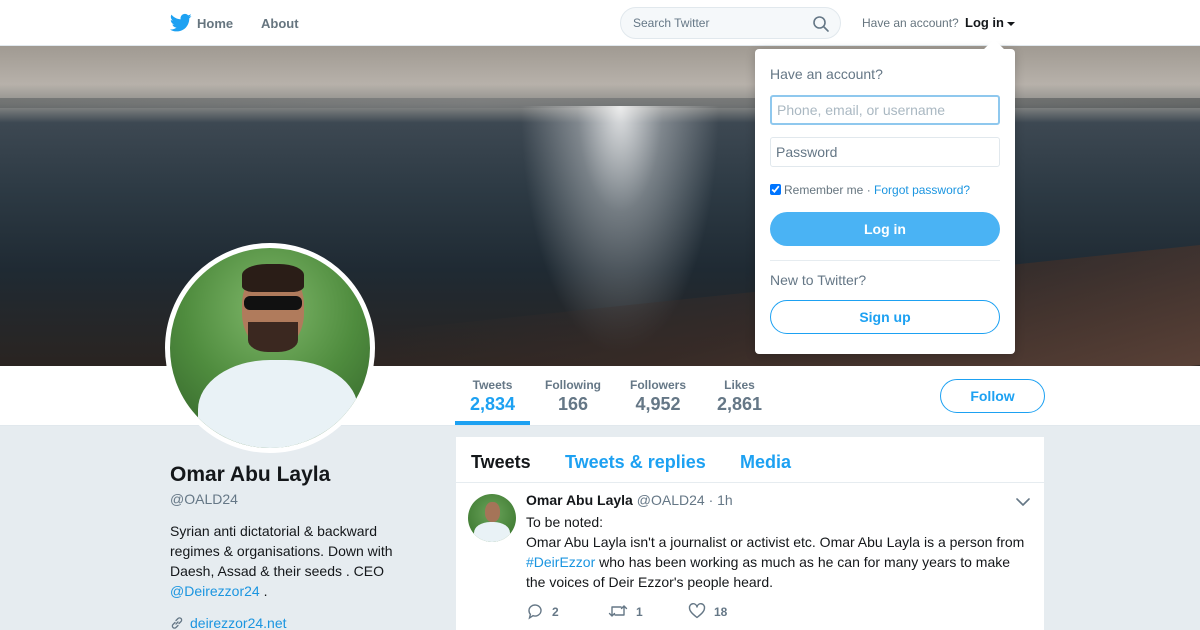 Image resolution: width=1200 pixels, height=630 pixels. What do you see at coordinates (671, 500) in the screenshot?
I see `tweet-author-handle: @OALD24` at bounding box center [671, 500].